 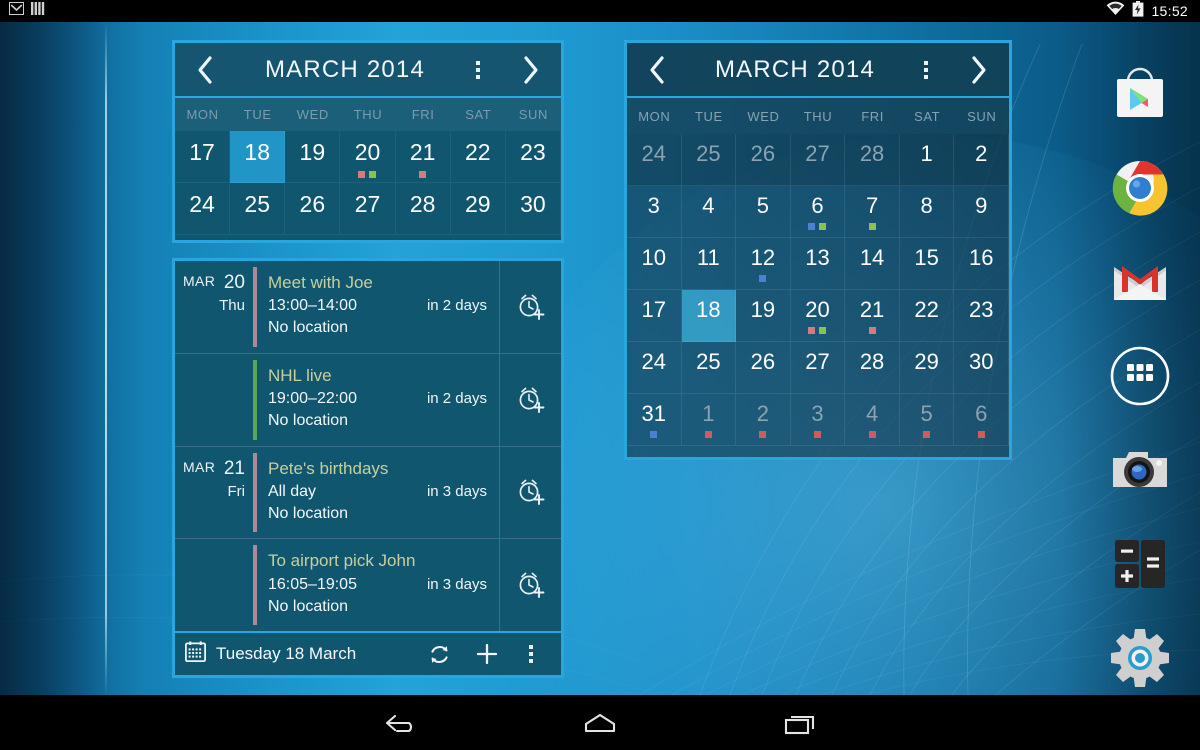 What do you see at coordinates (709, 316) in the screenshot?
I see `calendar-large-day-cell: 18` at bounding box center [709, 316].